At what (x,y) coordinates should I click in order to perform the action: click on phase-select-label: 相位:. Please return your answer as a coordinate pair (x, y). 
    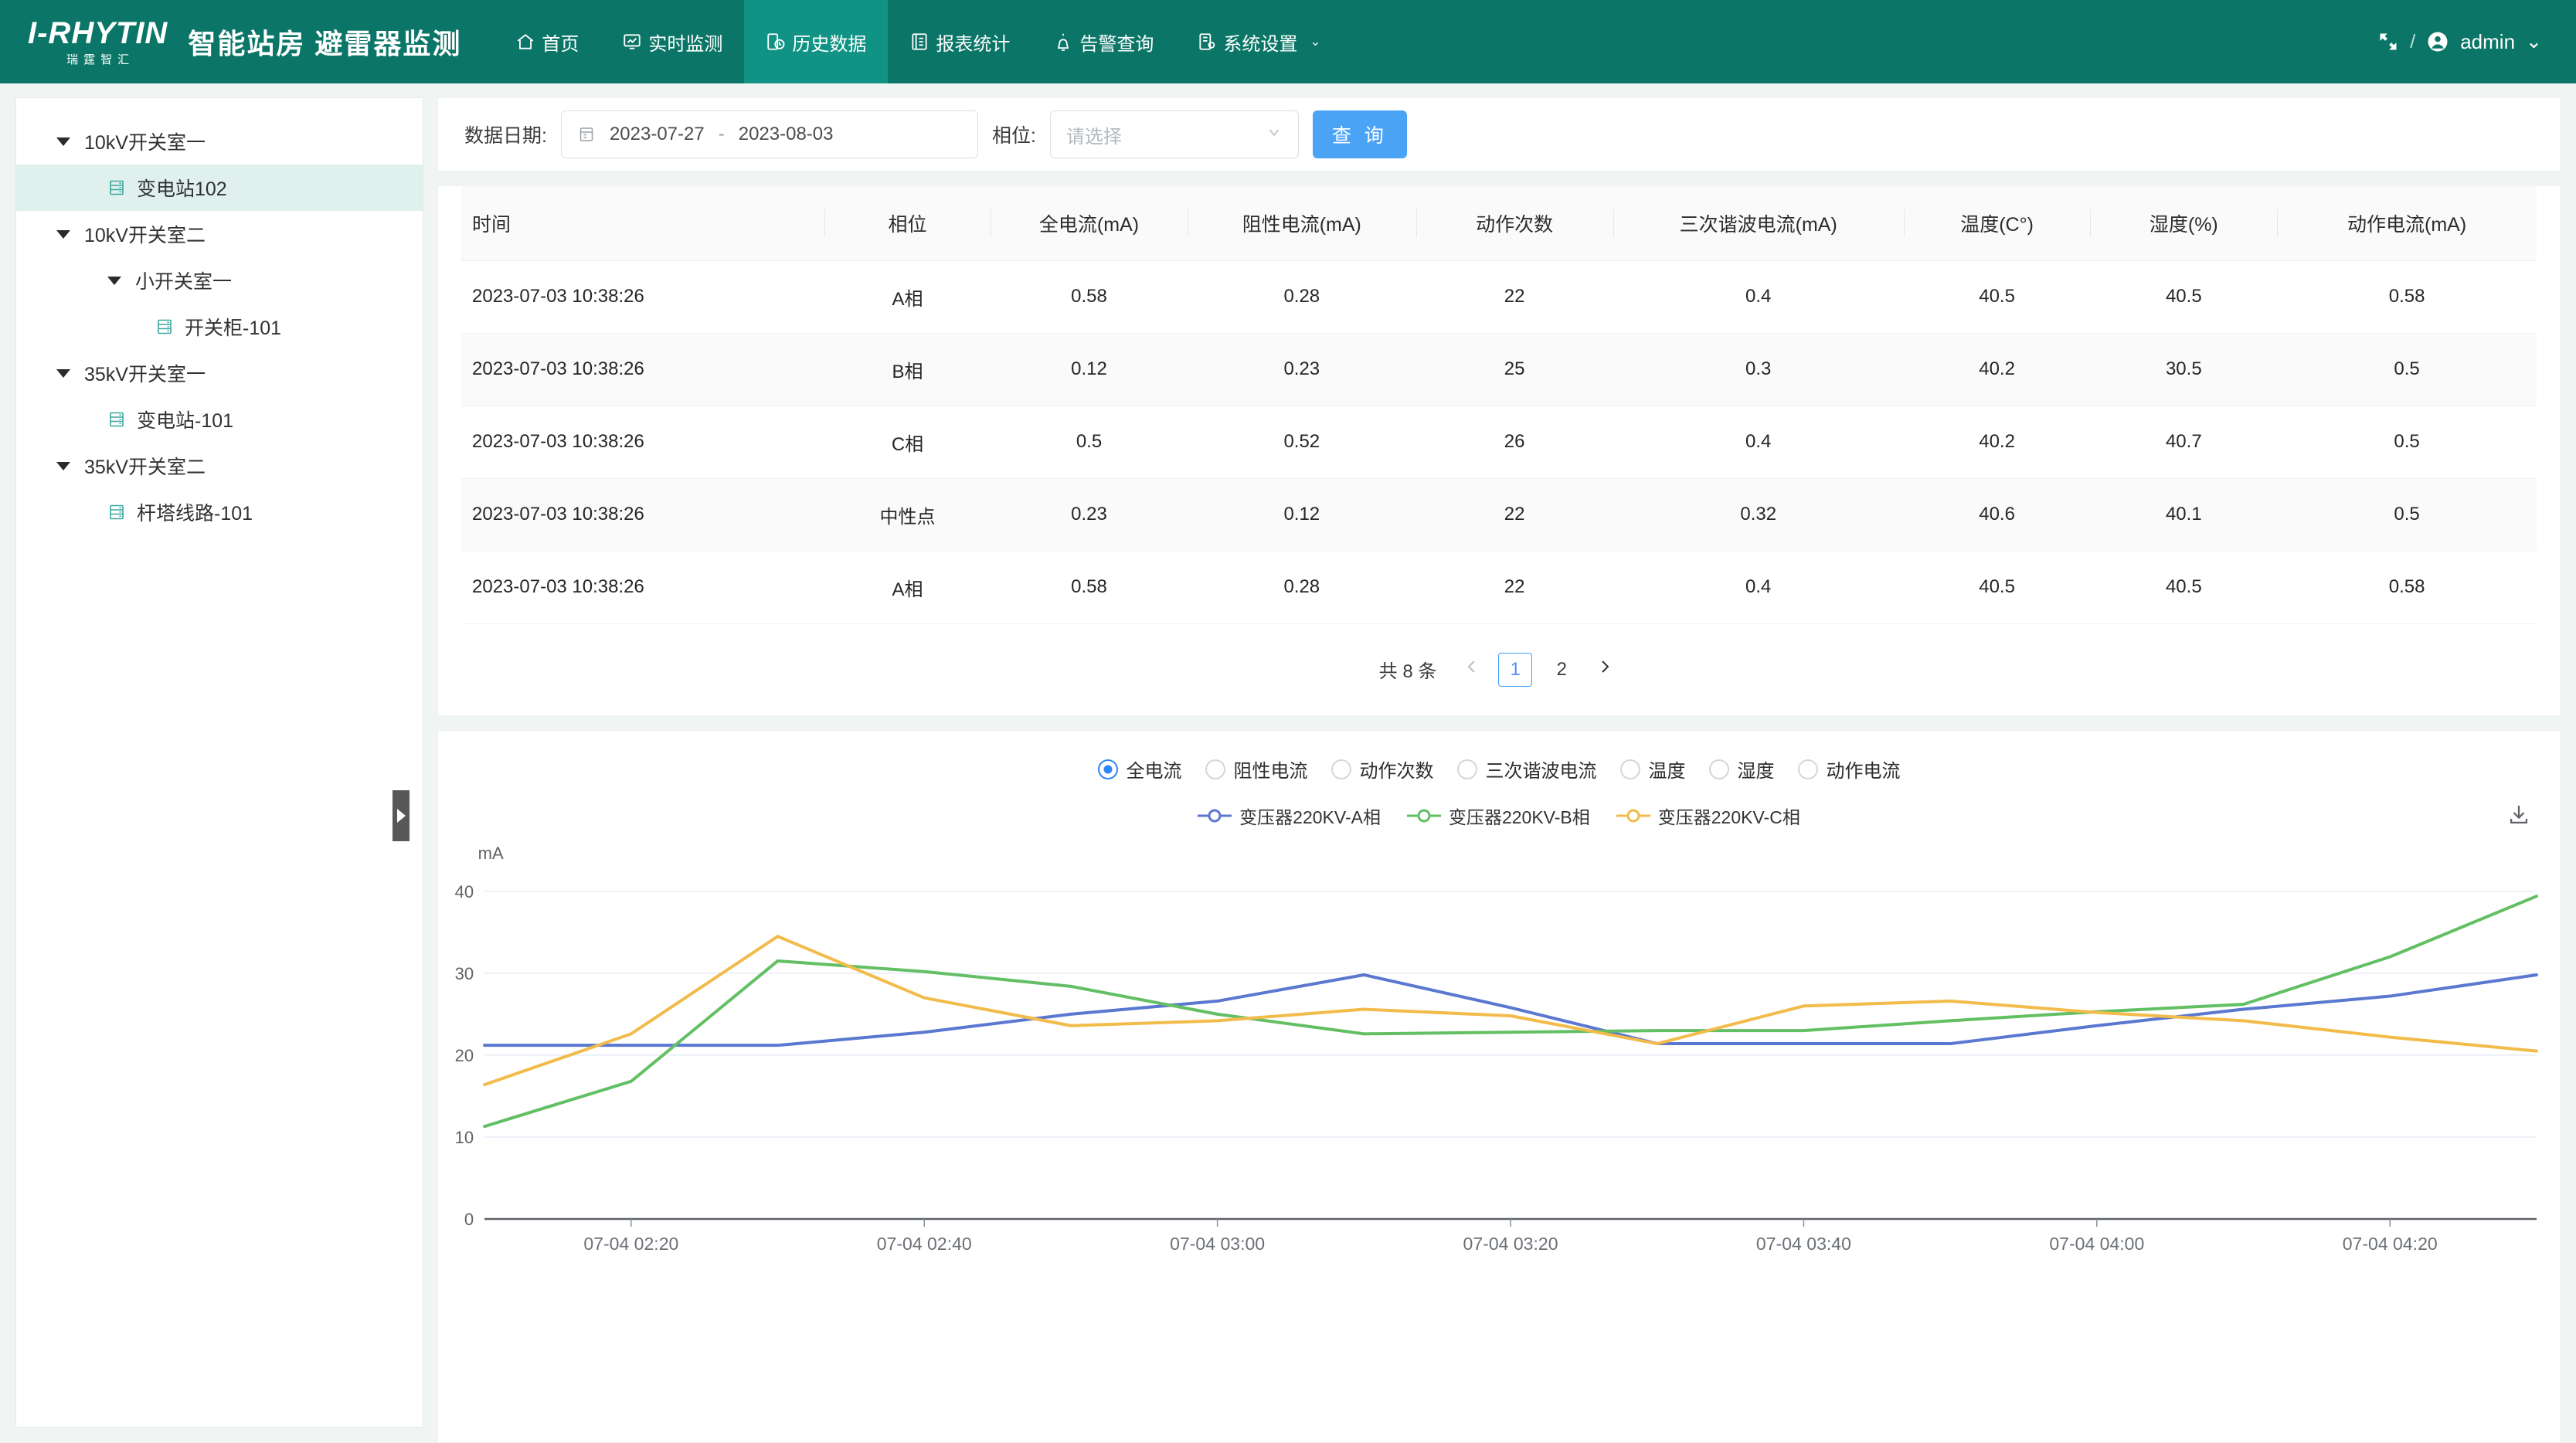
    Looking at the image, I should click on (1013, 136).